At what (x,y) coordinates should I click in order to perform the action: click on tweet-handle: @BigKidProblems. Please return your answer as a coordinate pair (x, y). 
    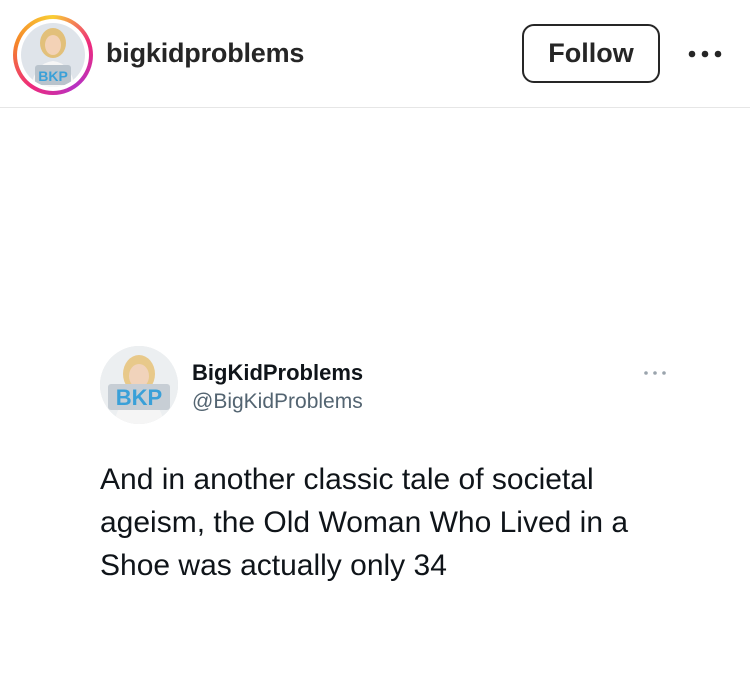
    Looking at the image, I should click on (277, 401).